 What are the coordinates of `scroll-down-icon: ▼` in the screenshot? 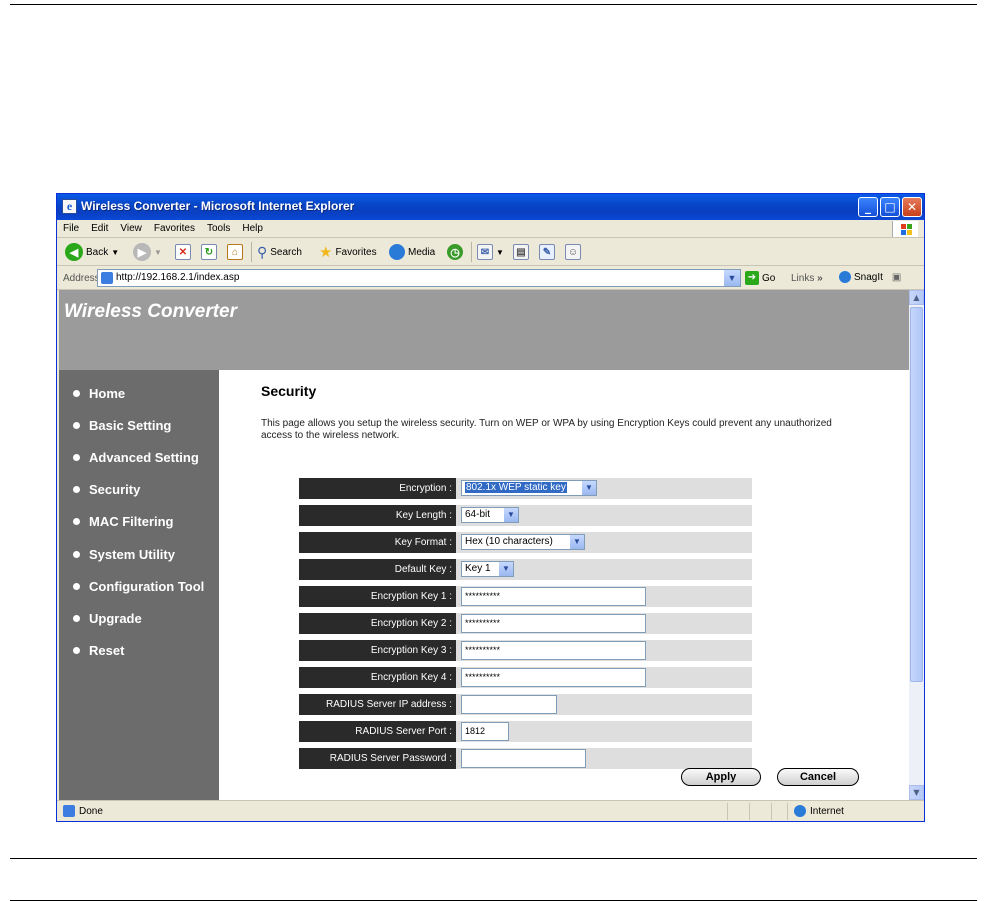 It's located at (916, 792).